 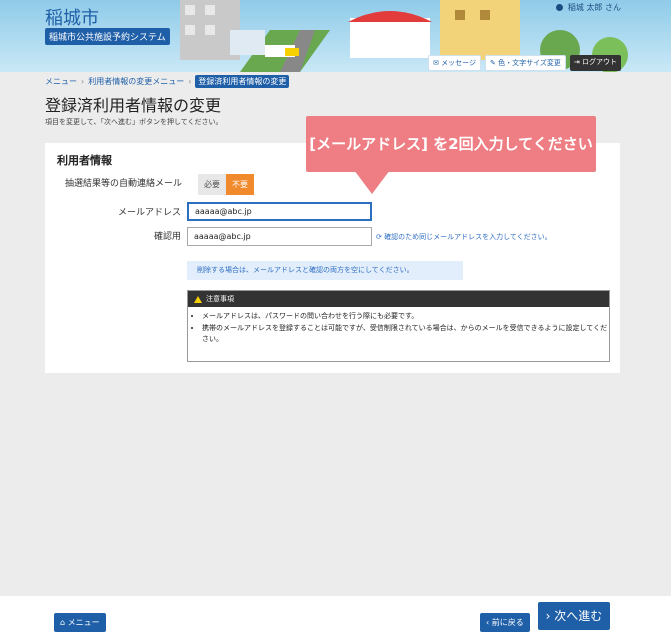 What do you see at coordinates (560, 7) in the screenshot?
I see `user-icon` at bounding box center [560, 7].